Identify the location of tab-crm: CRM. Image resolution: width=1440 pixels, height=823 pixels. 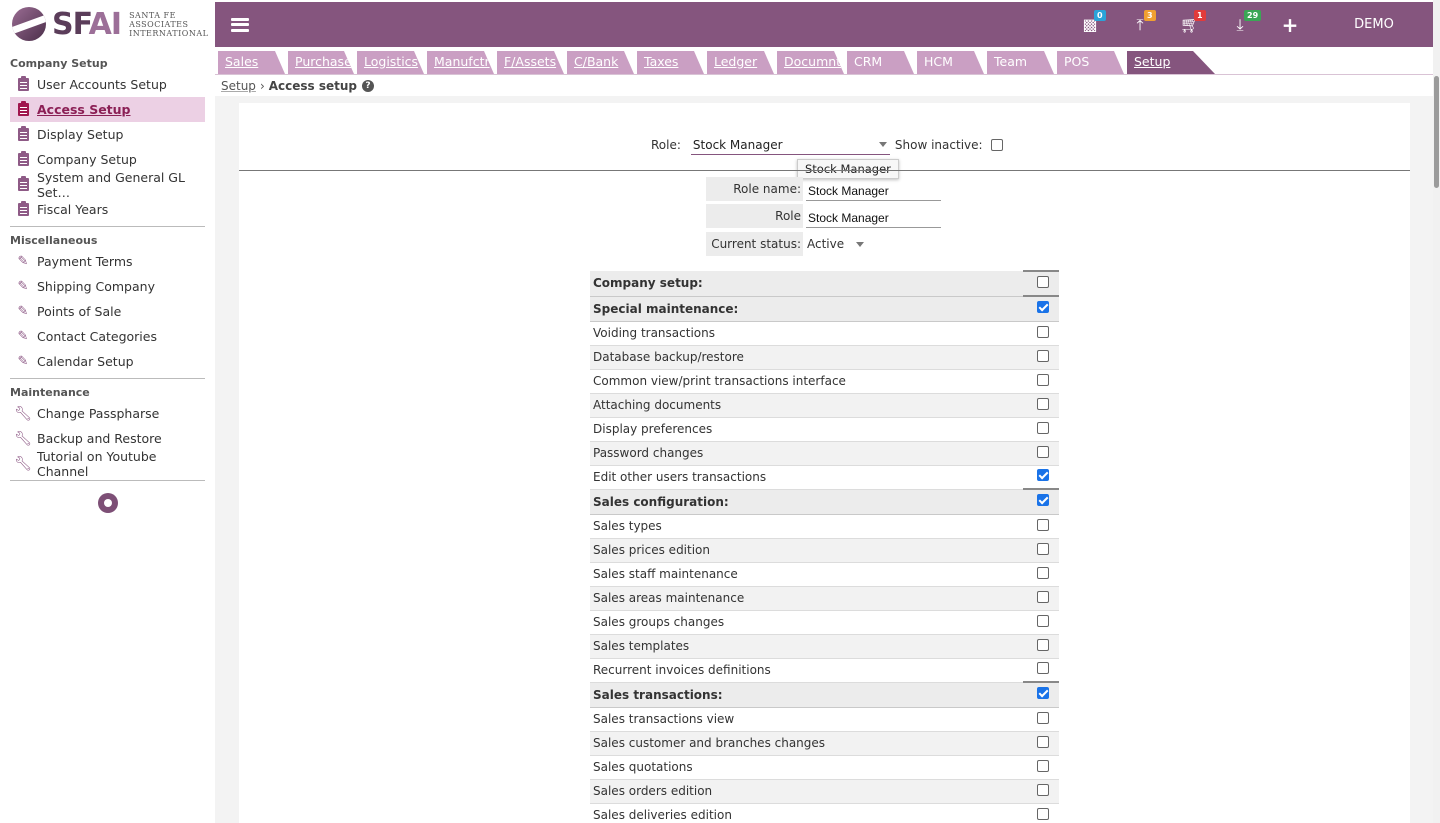
(880, 62).